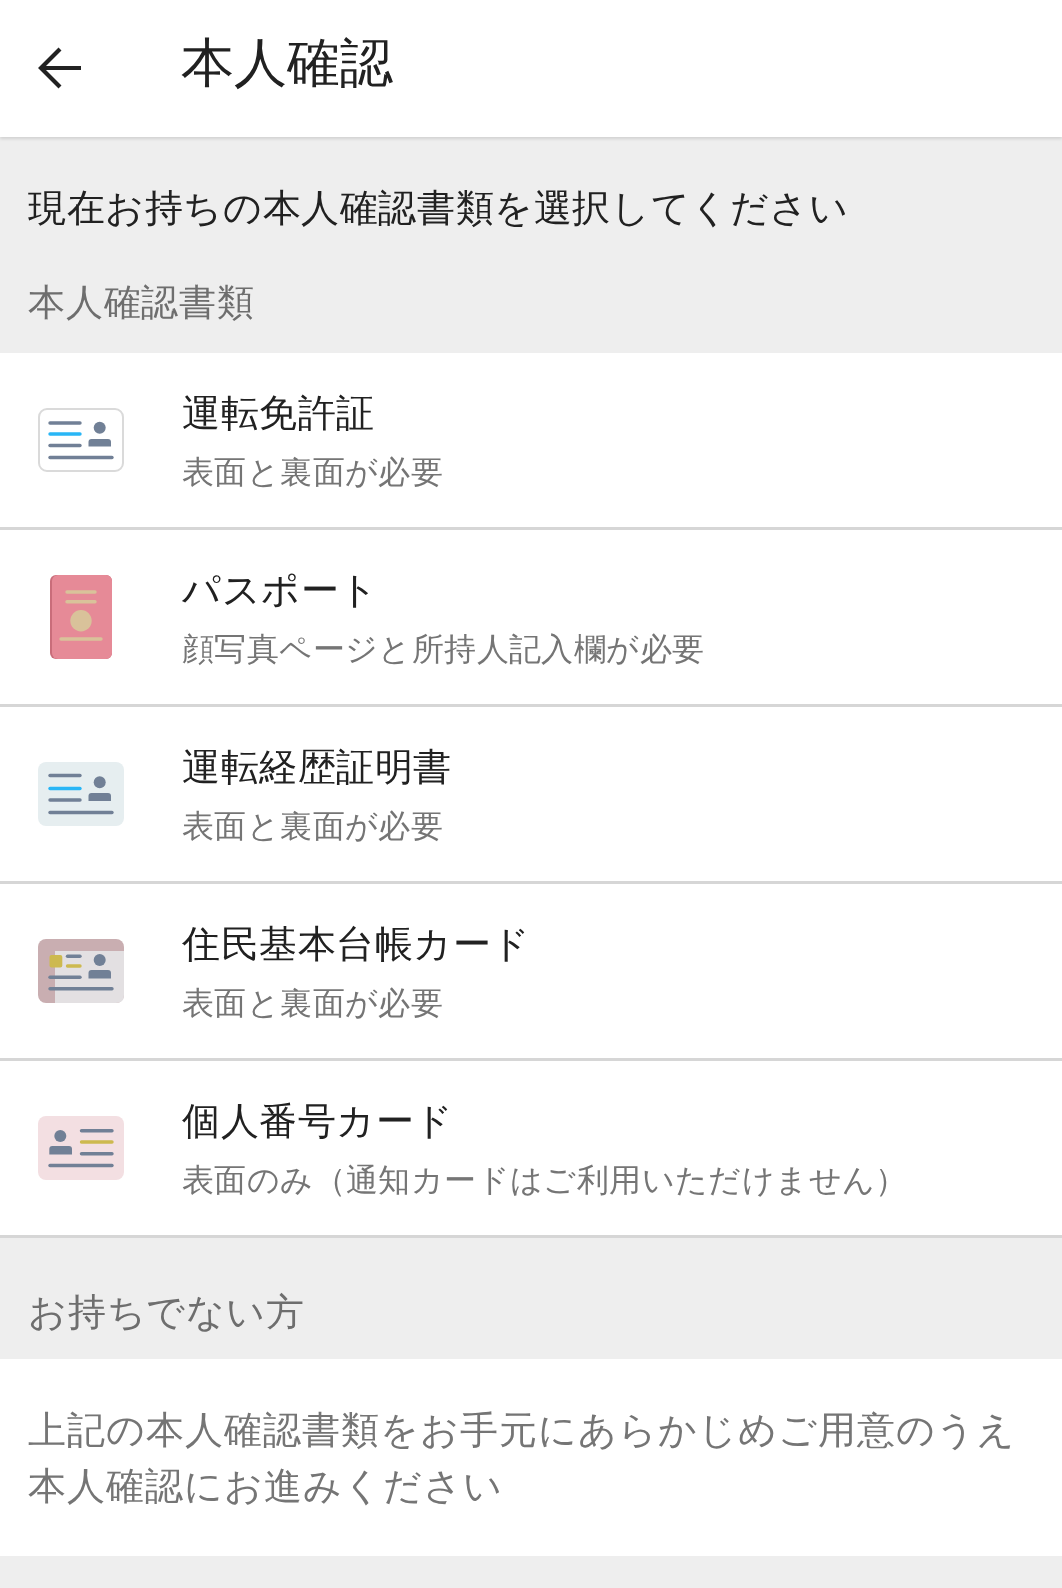 The width and height of the screenshot is (1062, 1588). Describe the element at coordinates (443, 649) in the screenshot. I see `option-subtitle: 顔写真ページと所持人記入欄が必要` at that location.